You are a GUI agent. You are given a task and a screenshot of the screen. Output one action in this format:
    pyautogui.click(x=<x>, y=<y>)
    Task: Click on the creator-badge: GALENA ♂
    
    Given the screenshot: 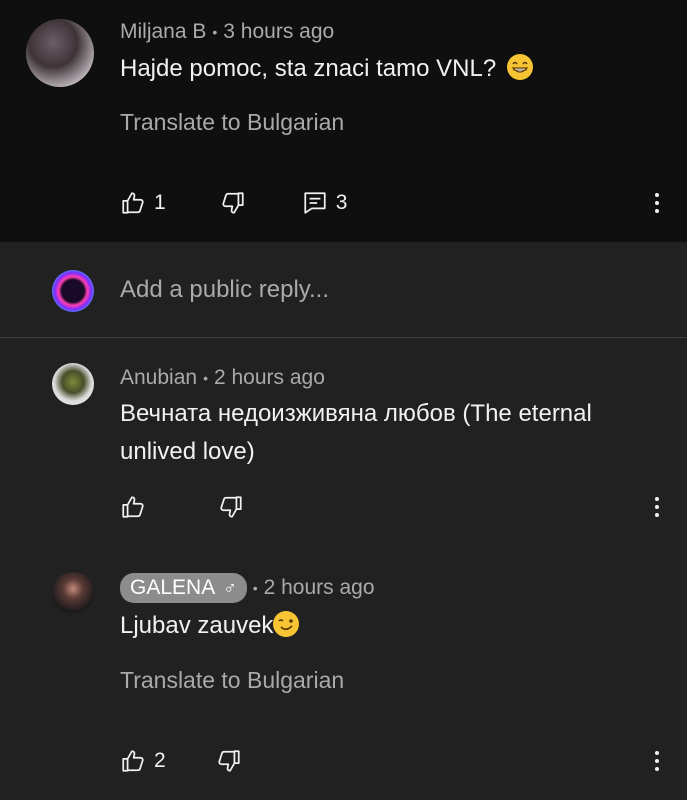 What is the action you would take?
    pyautogui.click(x=183, y=588)
    